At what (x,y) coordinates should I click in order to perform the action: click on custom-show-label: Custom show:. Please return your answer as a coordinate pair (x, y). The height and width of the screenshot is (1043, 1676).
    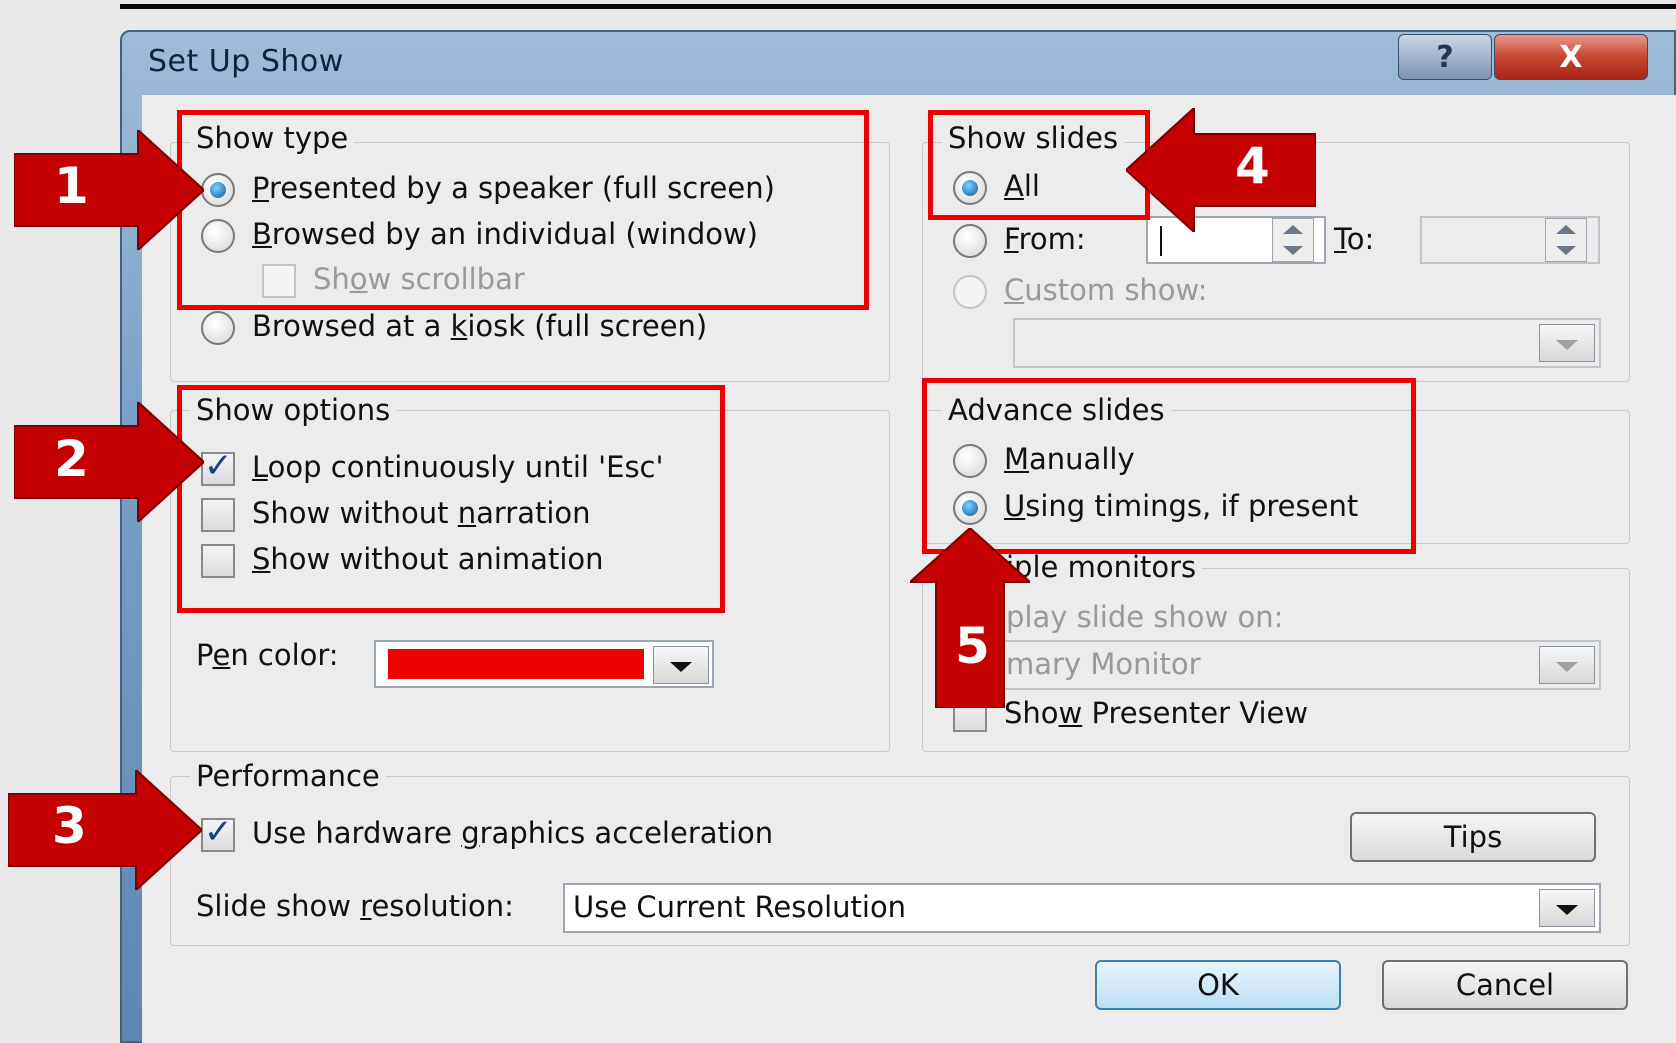
    Looking at the image, I should click on (1106, 290).